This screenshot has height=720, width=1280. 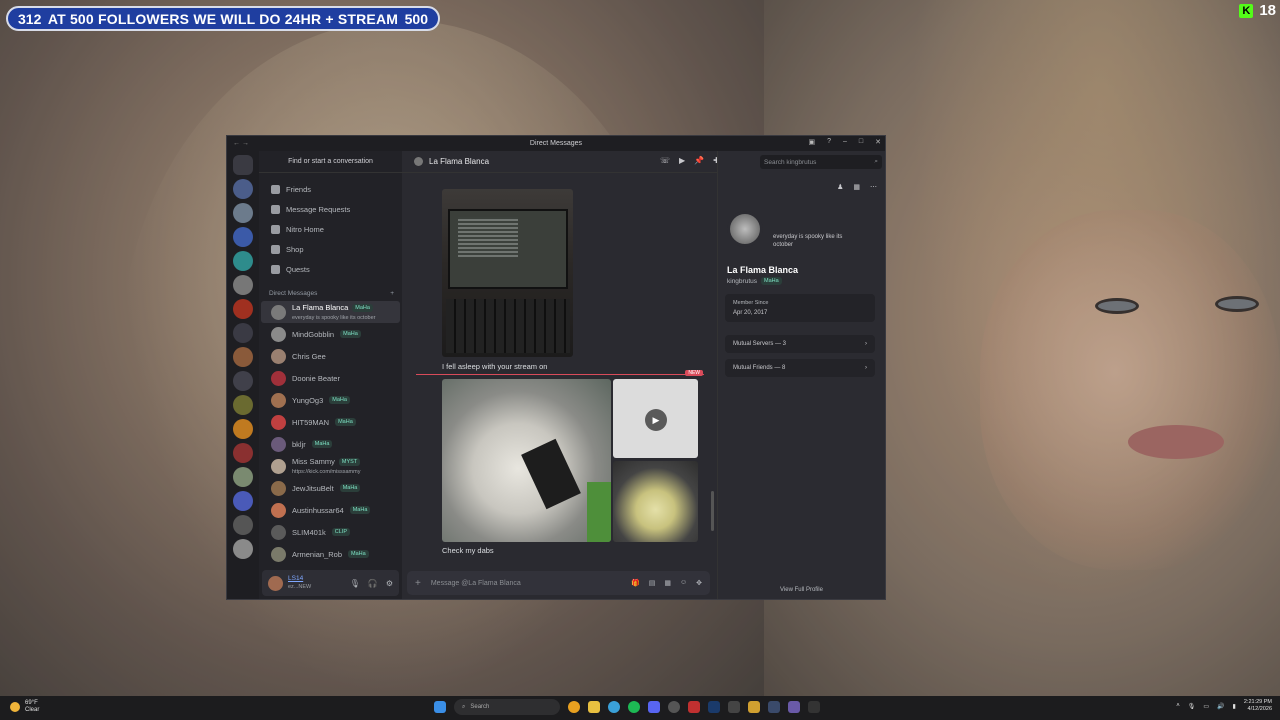 What do you see at coordinates (845, 142) in the screenshot?
I see `minimize-icon: –` at bounding box center [845, 142].